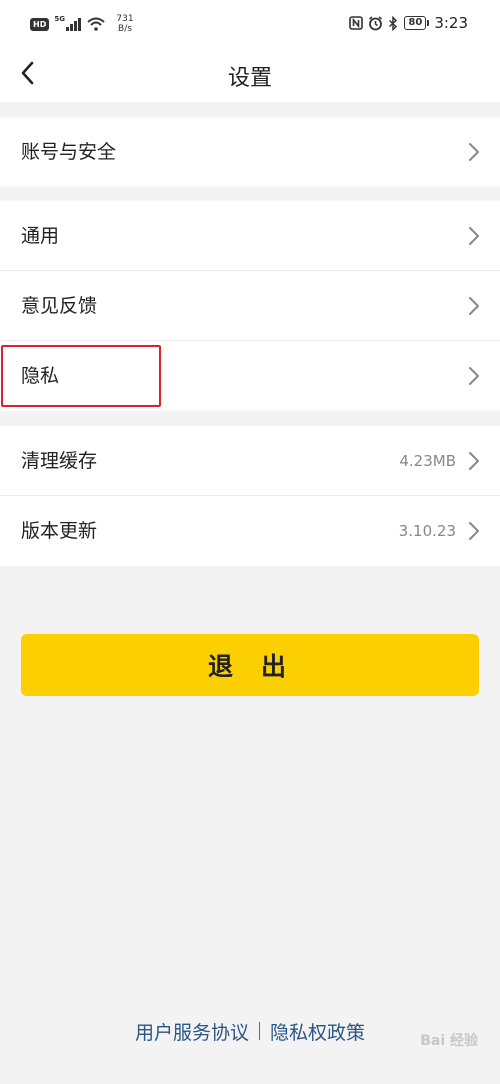  Describe the element at coordinates (192, 1031) in the screenshot. I see `terms-of-service-link: 用户服务协议` at that location.